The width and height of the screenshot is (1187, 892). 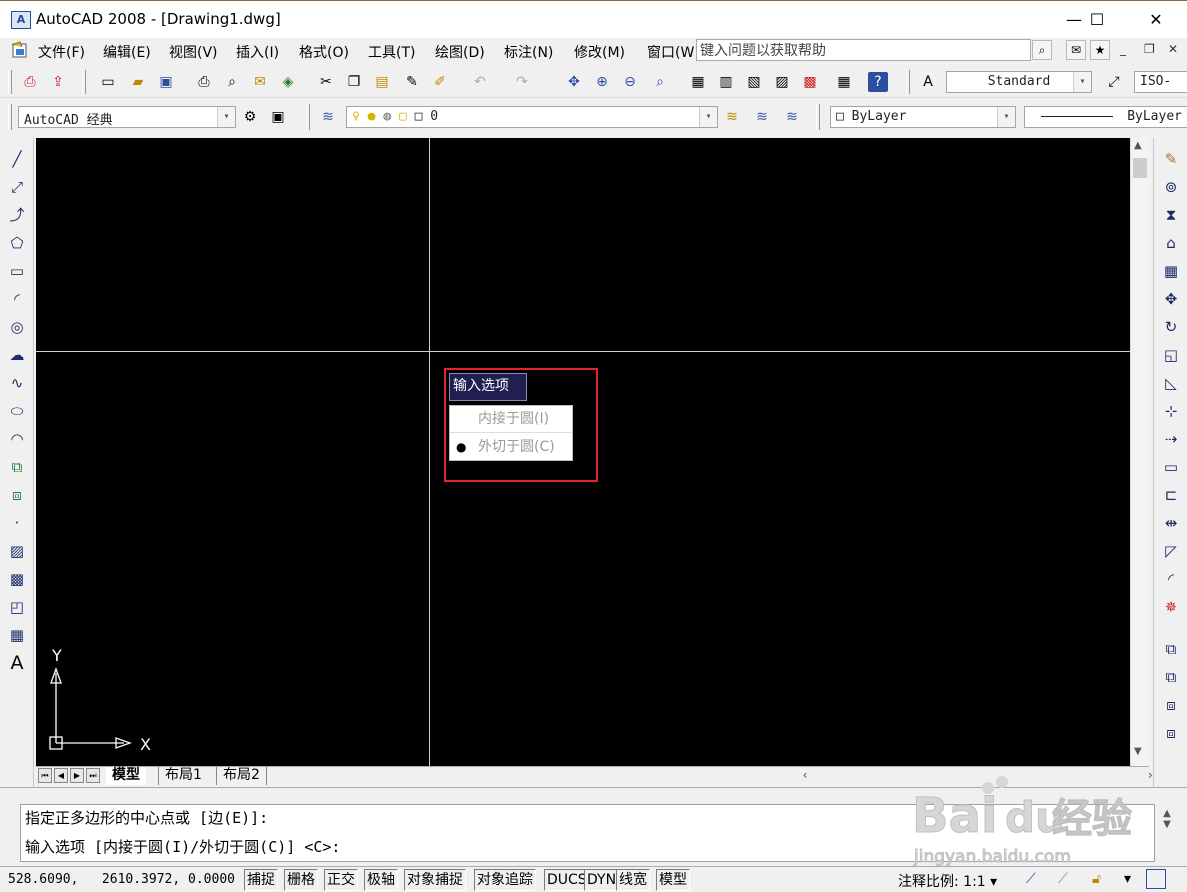 I want to click on dyn-toggle: DYN, so click(x=602, y=880).